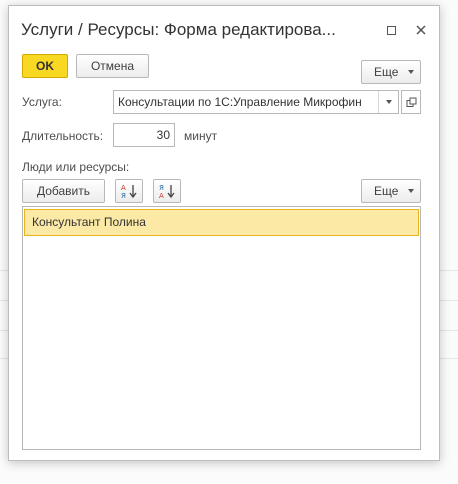  I want to click on add-button: Добавить, so click(63, 191).